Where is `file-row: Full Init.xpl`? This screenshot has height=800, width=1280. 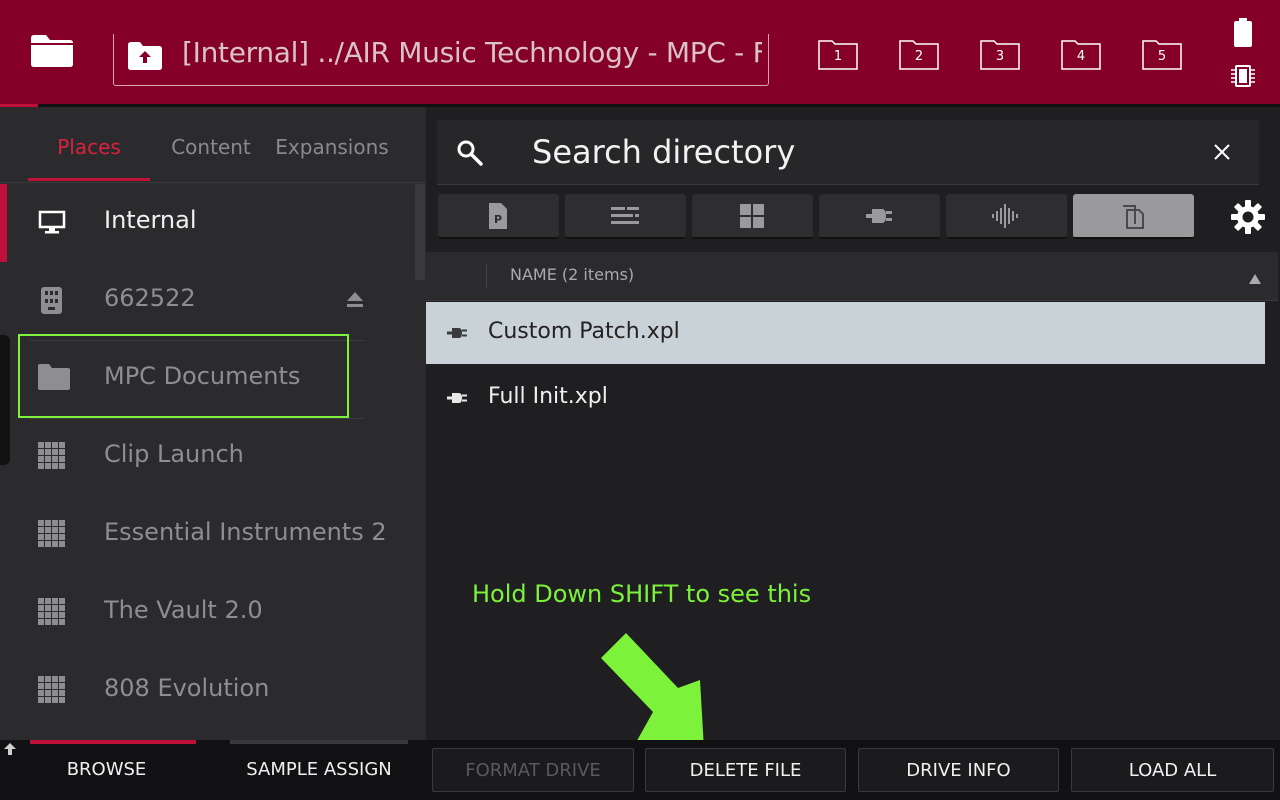 file-row: Full Init.xpl is located at coordinates (845, 398).